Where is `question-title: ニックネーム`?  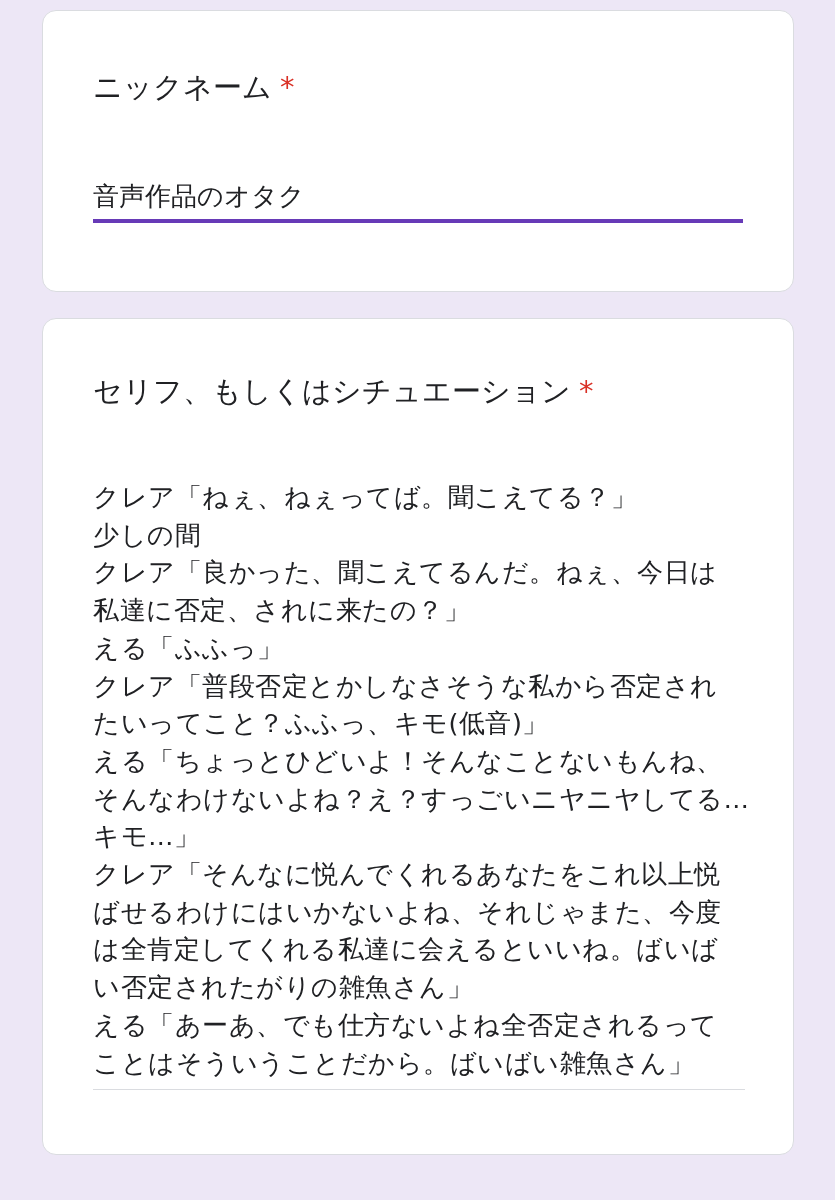
question-title: ニックネーム is located at coordinates (182, 87).